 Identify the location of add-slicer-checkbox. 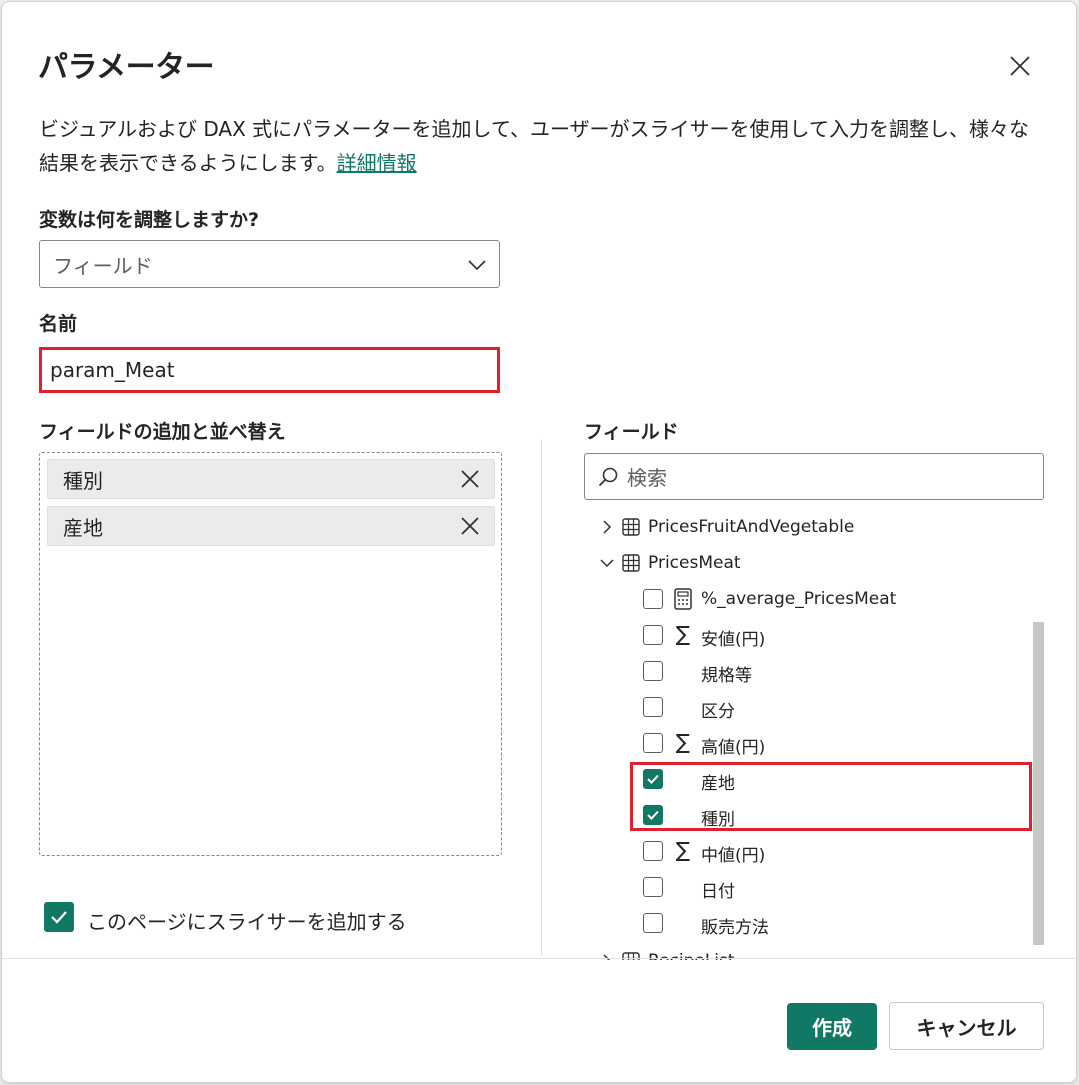
(59, 917).